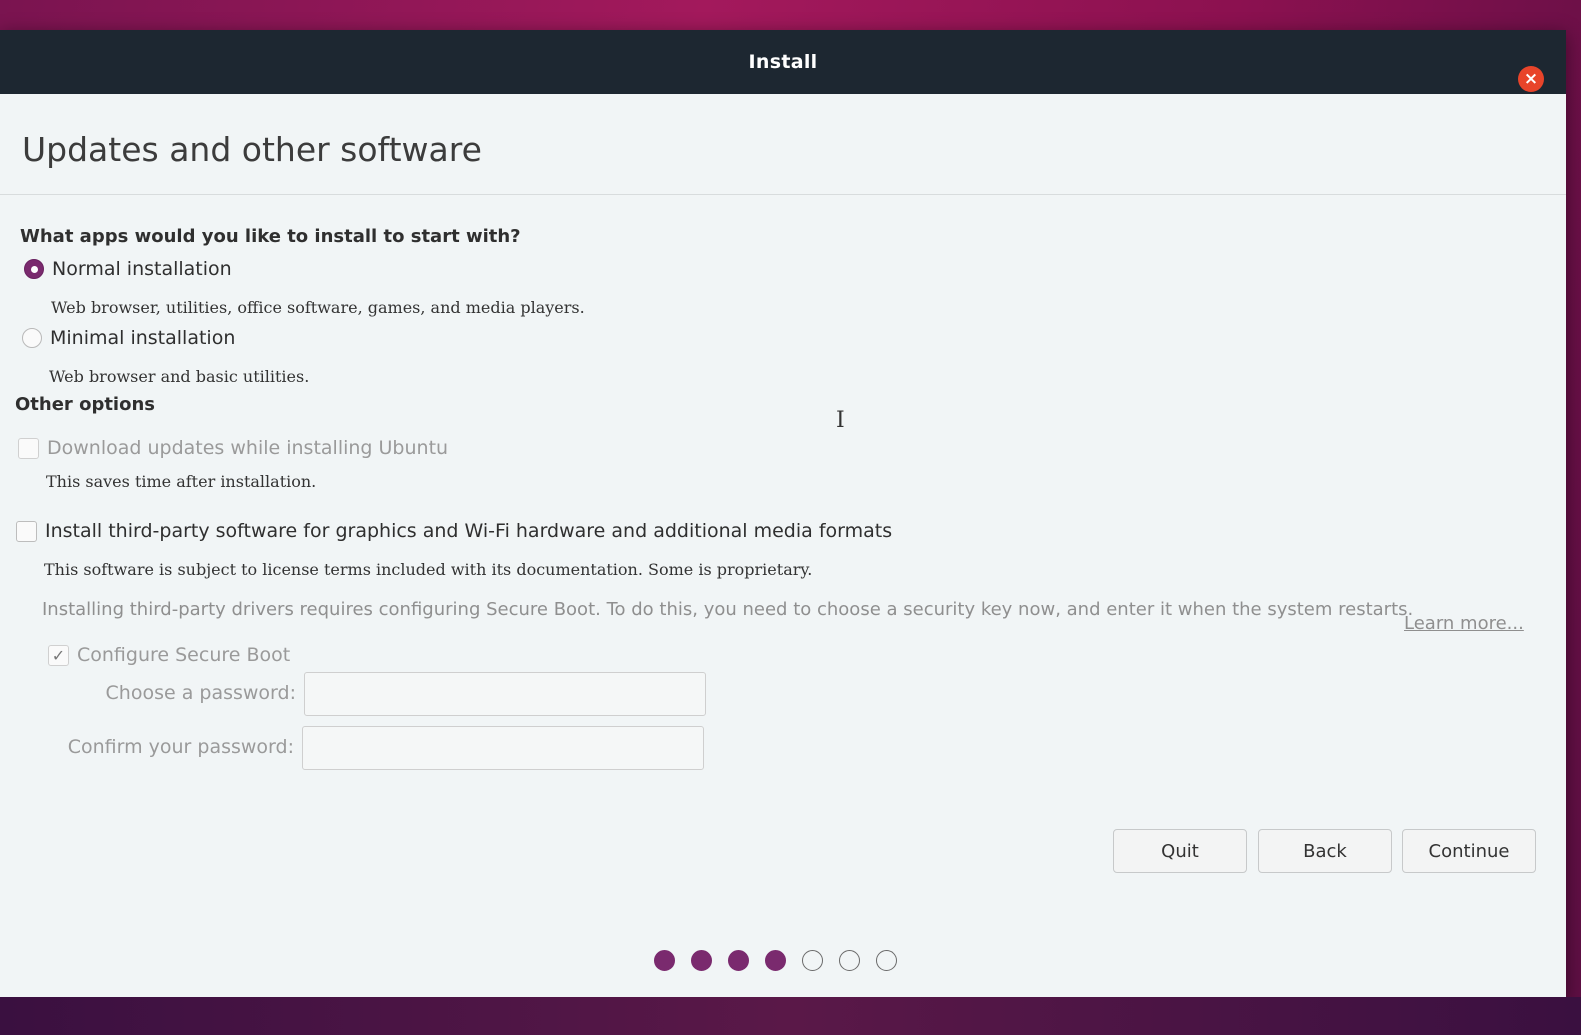 This screenshot has width=1581, height=1035. What do you see at coordinates (252, 149) in the screenshot?
I see `page-title: Updates and other software` at bounding box center [252, 149].